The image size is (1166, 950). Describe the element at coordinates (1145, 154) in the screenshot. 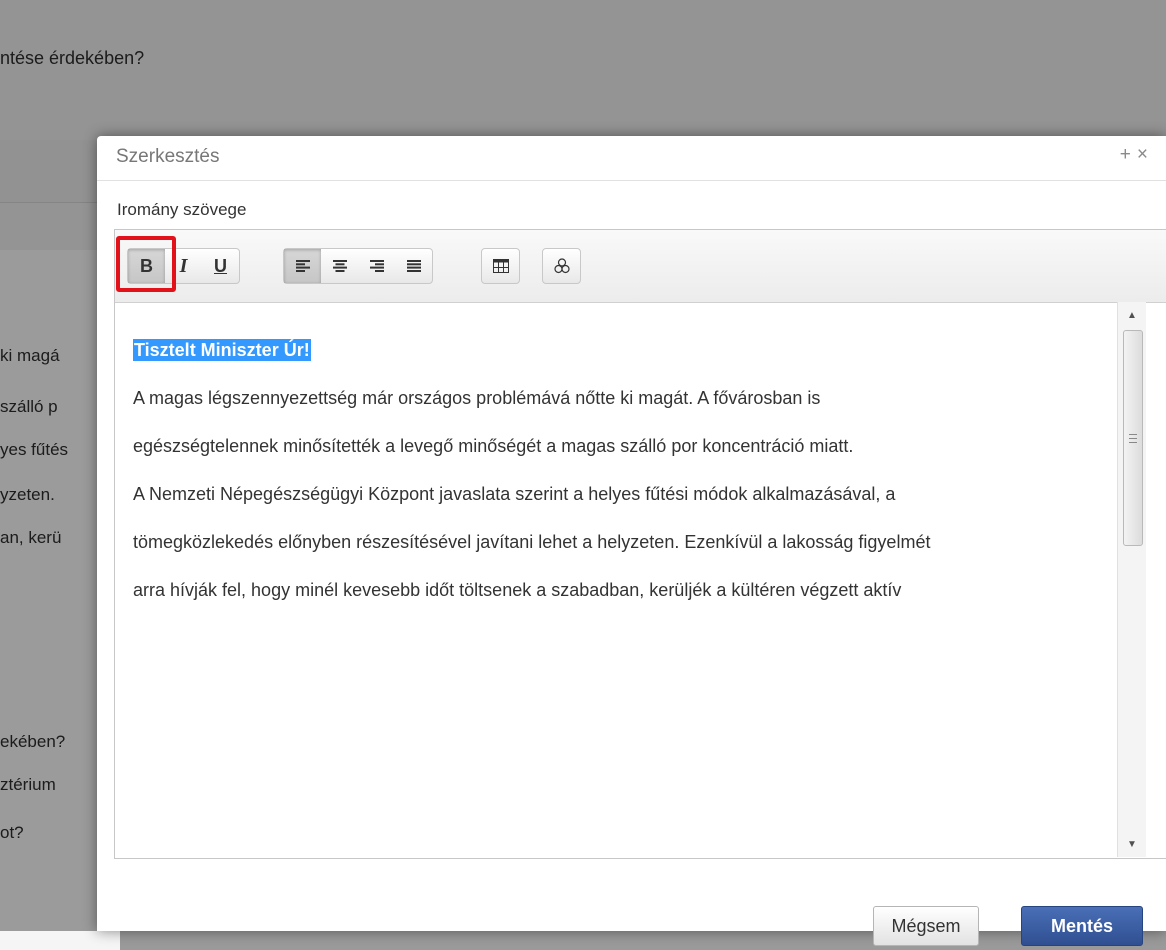

I see `close-icon: ×` at that location.